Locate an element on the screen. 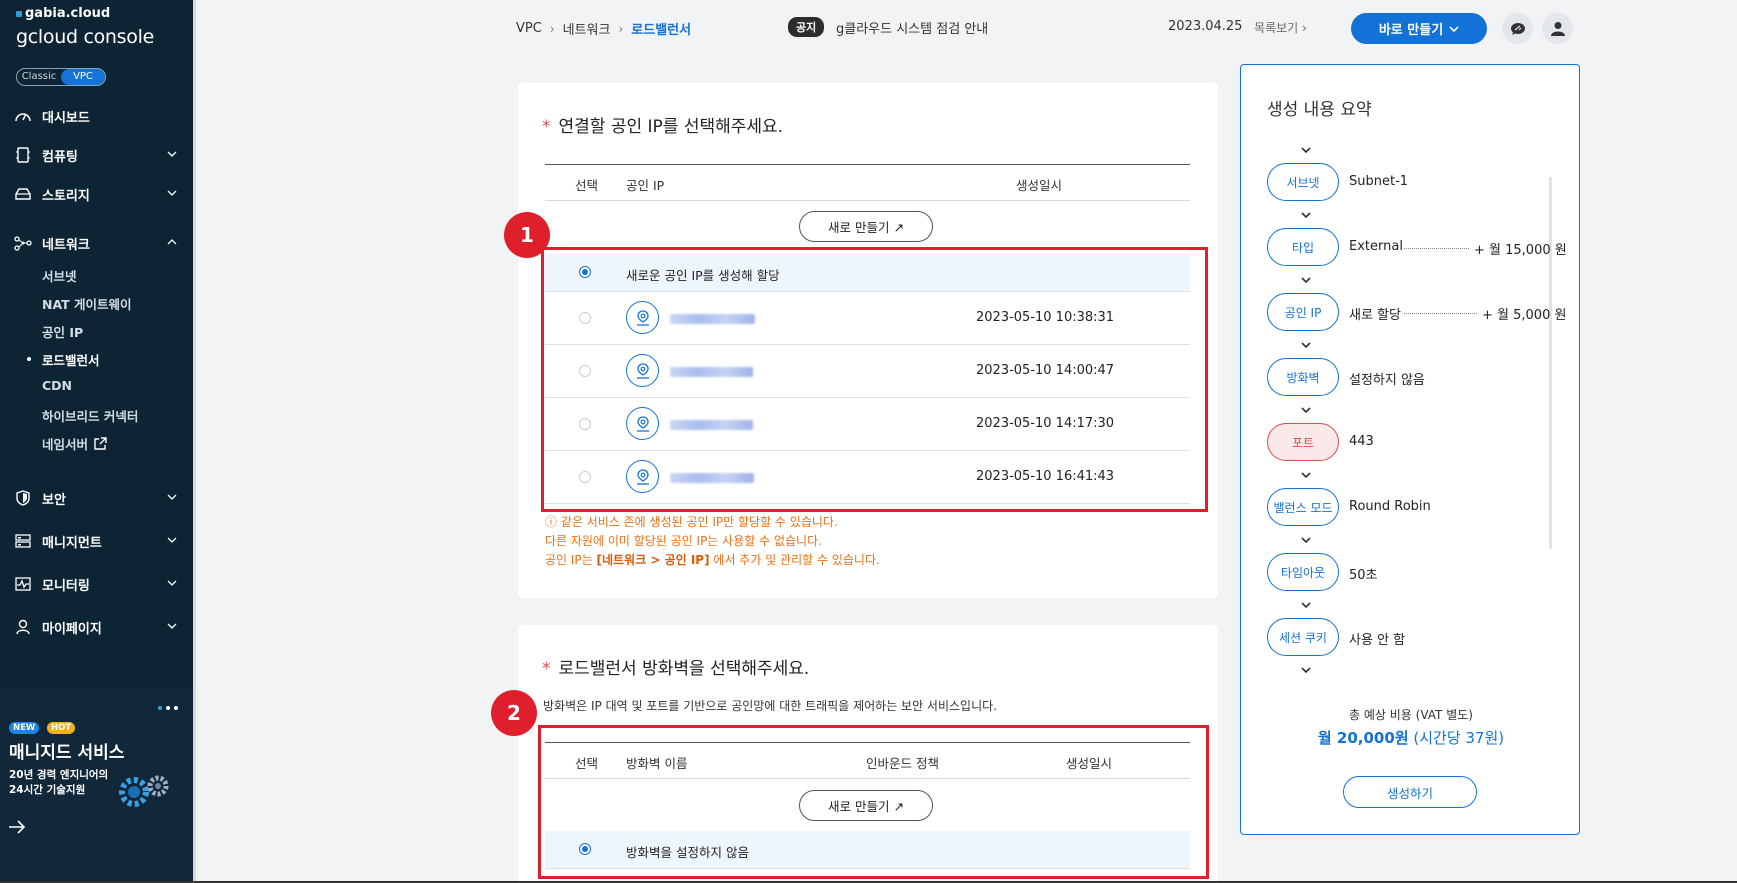 Image resolution: width=1737 pixels, height=883 pixels. new-badge: NEW is located at coordinates (24, 728).